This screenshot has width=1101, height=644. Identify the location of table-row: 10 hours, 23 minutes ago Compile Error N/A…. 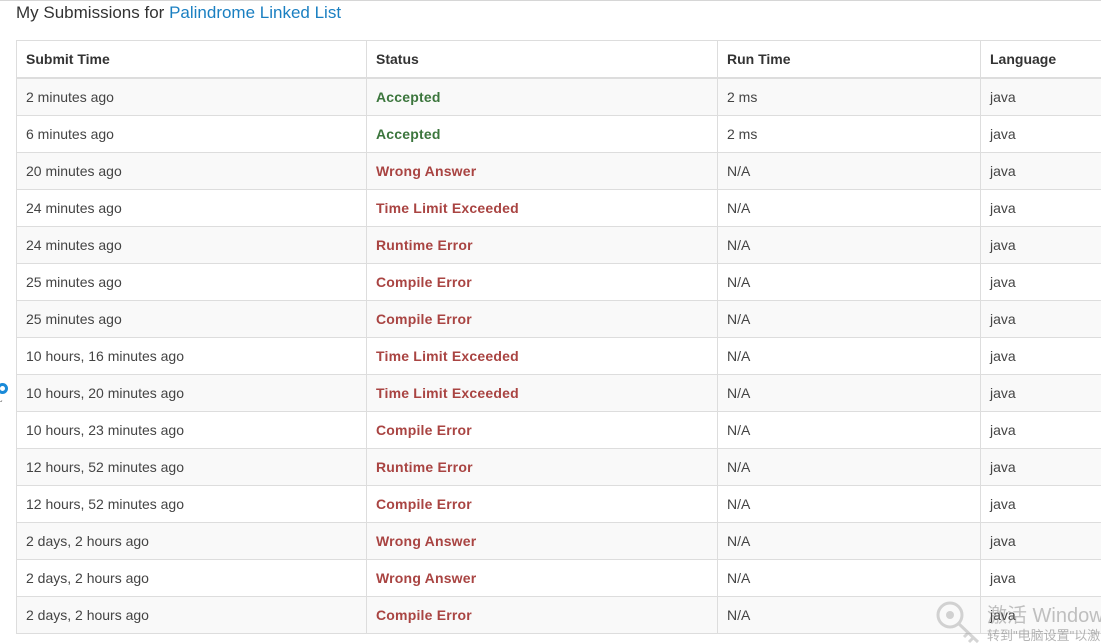
(558, 430).